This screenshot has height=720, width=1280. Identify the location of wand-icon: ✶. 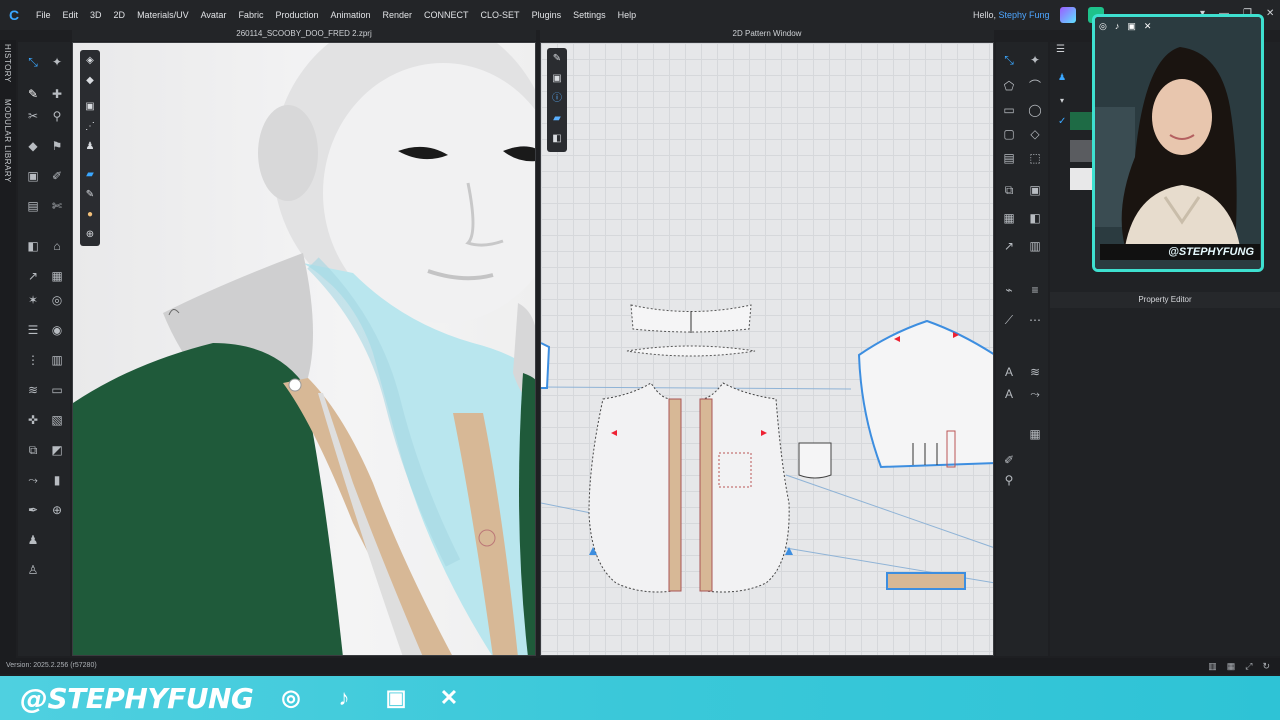
(33, 300).